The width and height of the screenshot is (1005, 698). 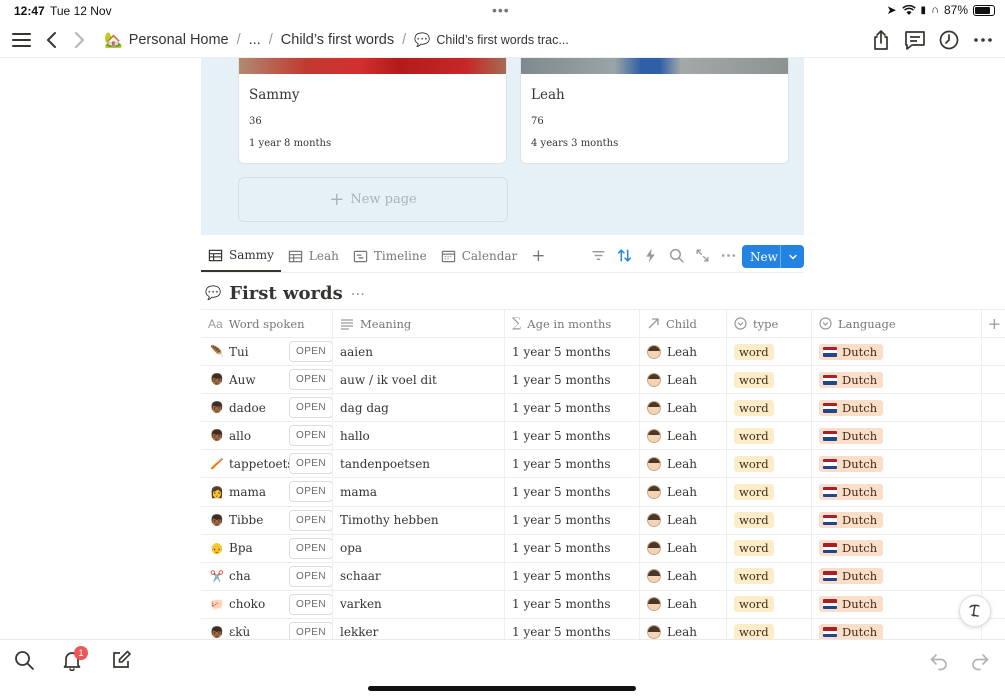 What do you see at coordinates (267, 380) in the screenshot?
I see `word-cell: 👦🏾 Auw OPEN` at bounding box center [267, 380].